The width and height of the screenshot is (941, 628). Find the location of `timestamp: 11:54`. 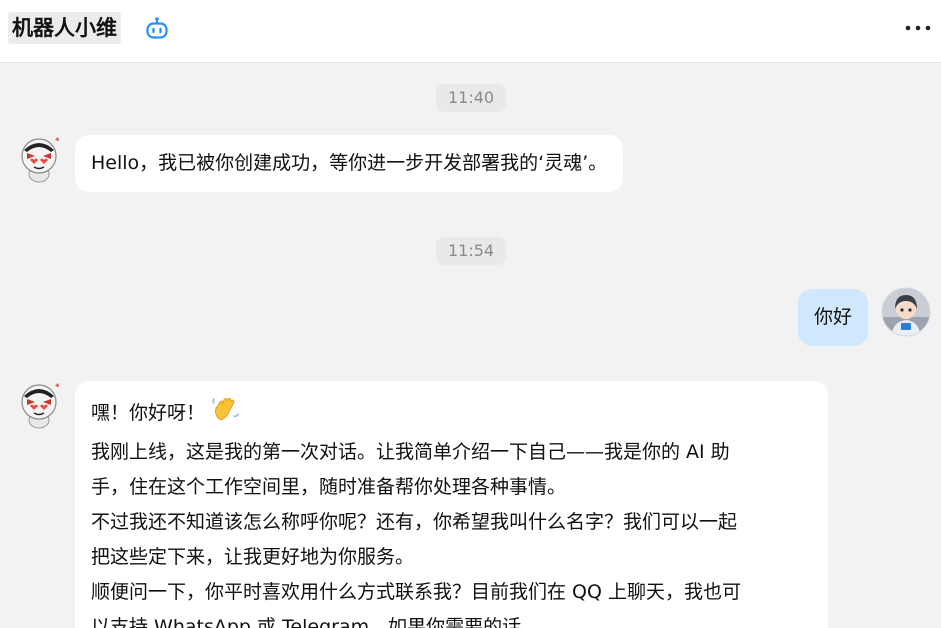

timestamp: 11:54 is located at coordinates (471, 251).